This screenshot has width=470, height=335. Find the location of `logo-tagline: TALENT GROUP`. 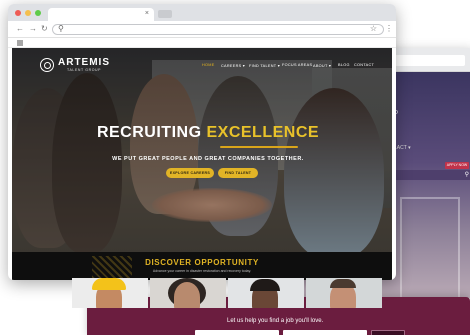

logo-tagline: TALENT GROUP is located at coordinates (84, 70).